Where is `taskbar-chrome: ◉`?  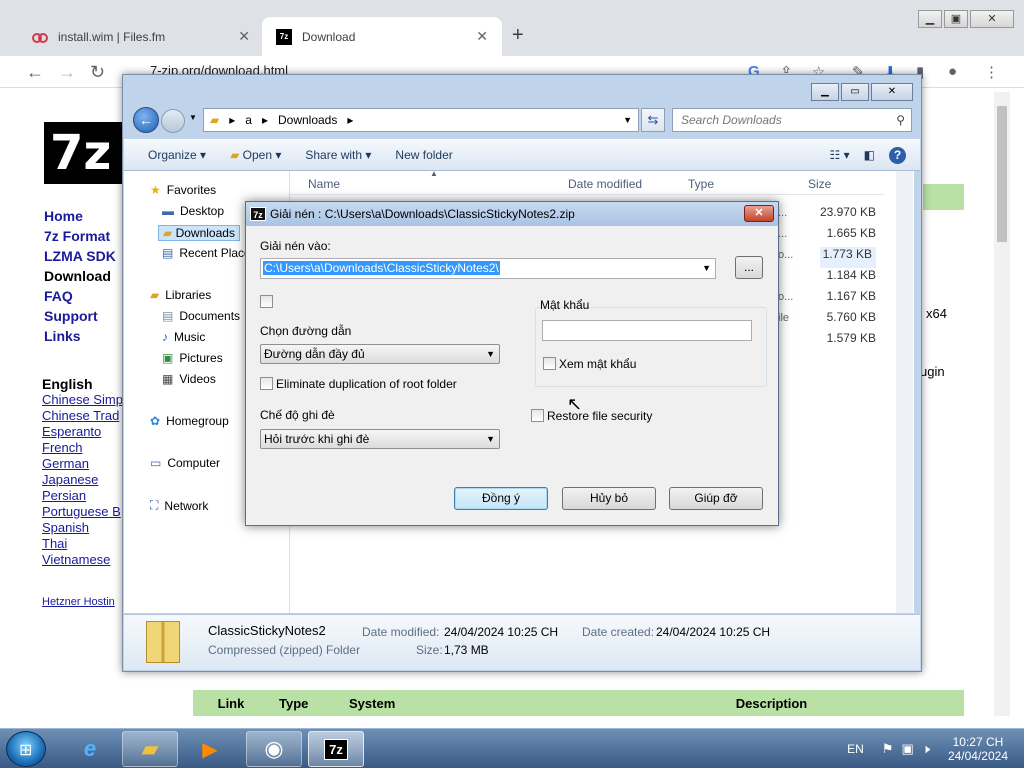
taskbar-chrome: ◉ is located at coordinates (274, 749).